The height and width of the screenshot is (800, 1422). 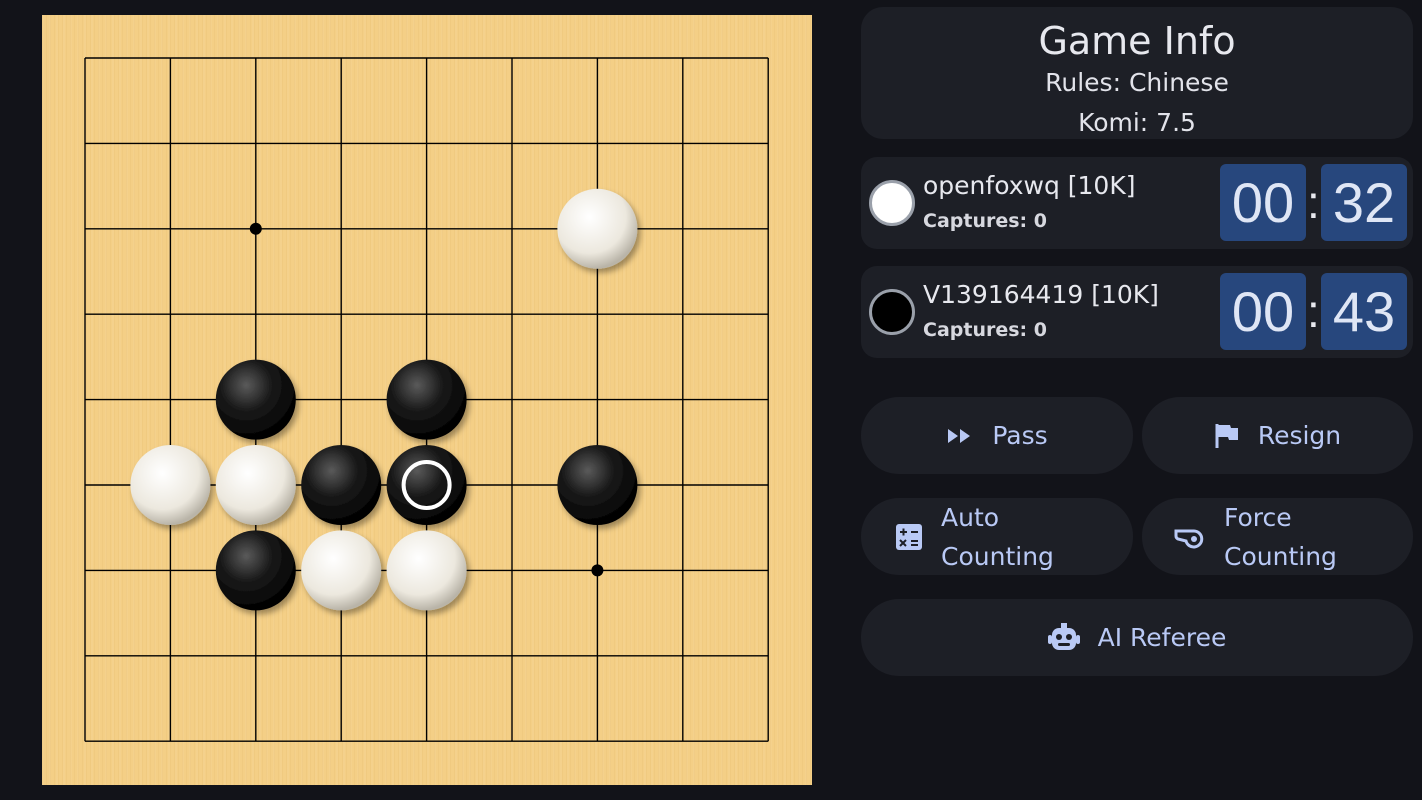 I want to click on pass-button: Pass, so click(x=997, y=435).